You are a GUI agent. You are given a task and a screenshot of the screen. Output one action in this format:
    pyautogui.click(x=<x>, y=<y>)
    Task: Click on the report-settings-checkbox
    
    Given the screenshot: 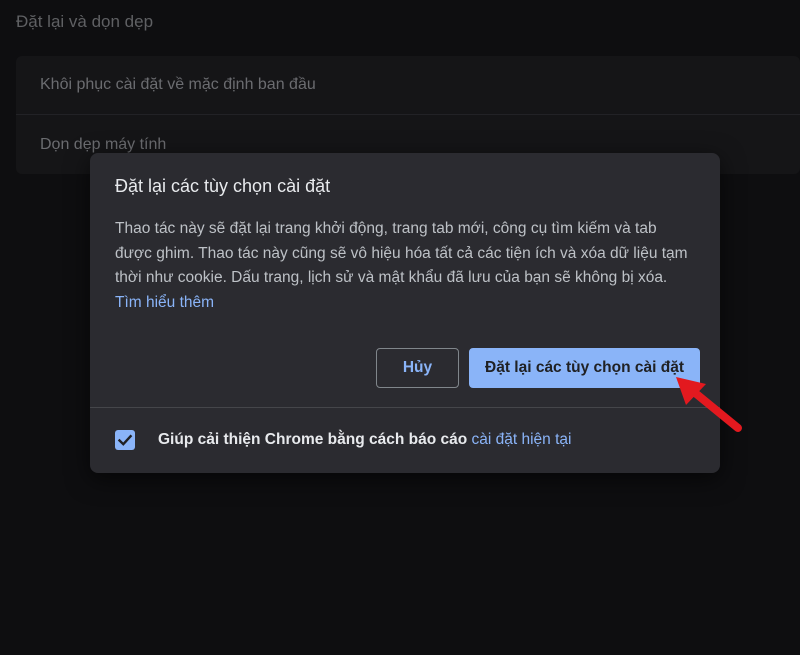 What is the action you would take?
    pyautogui.click(x=125, y=440)
    